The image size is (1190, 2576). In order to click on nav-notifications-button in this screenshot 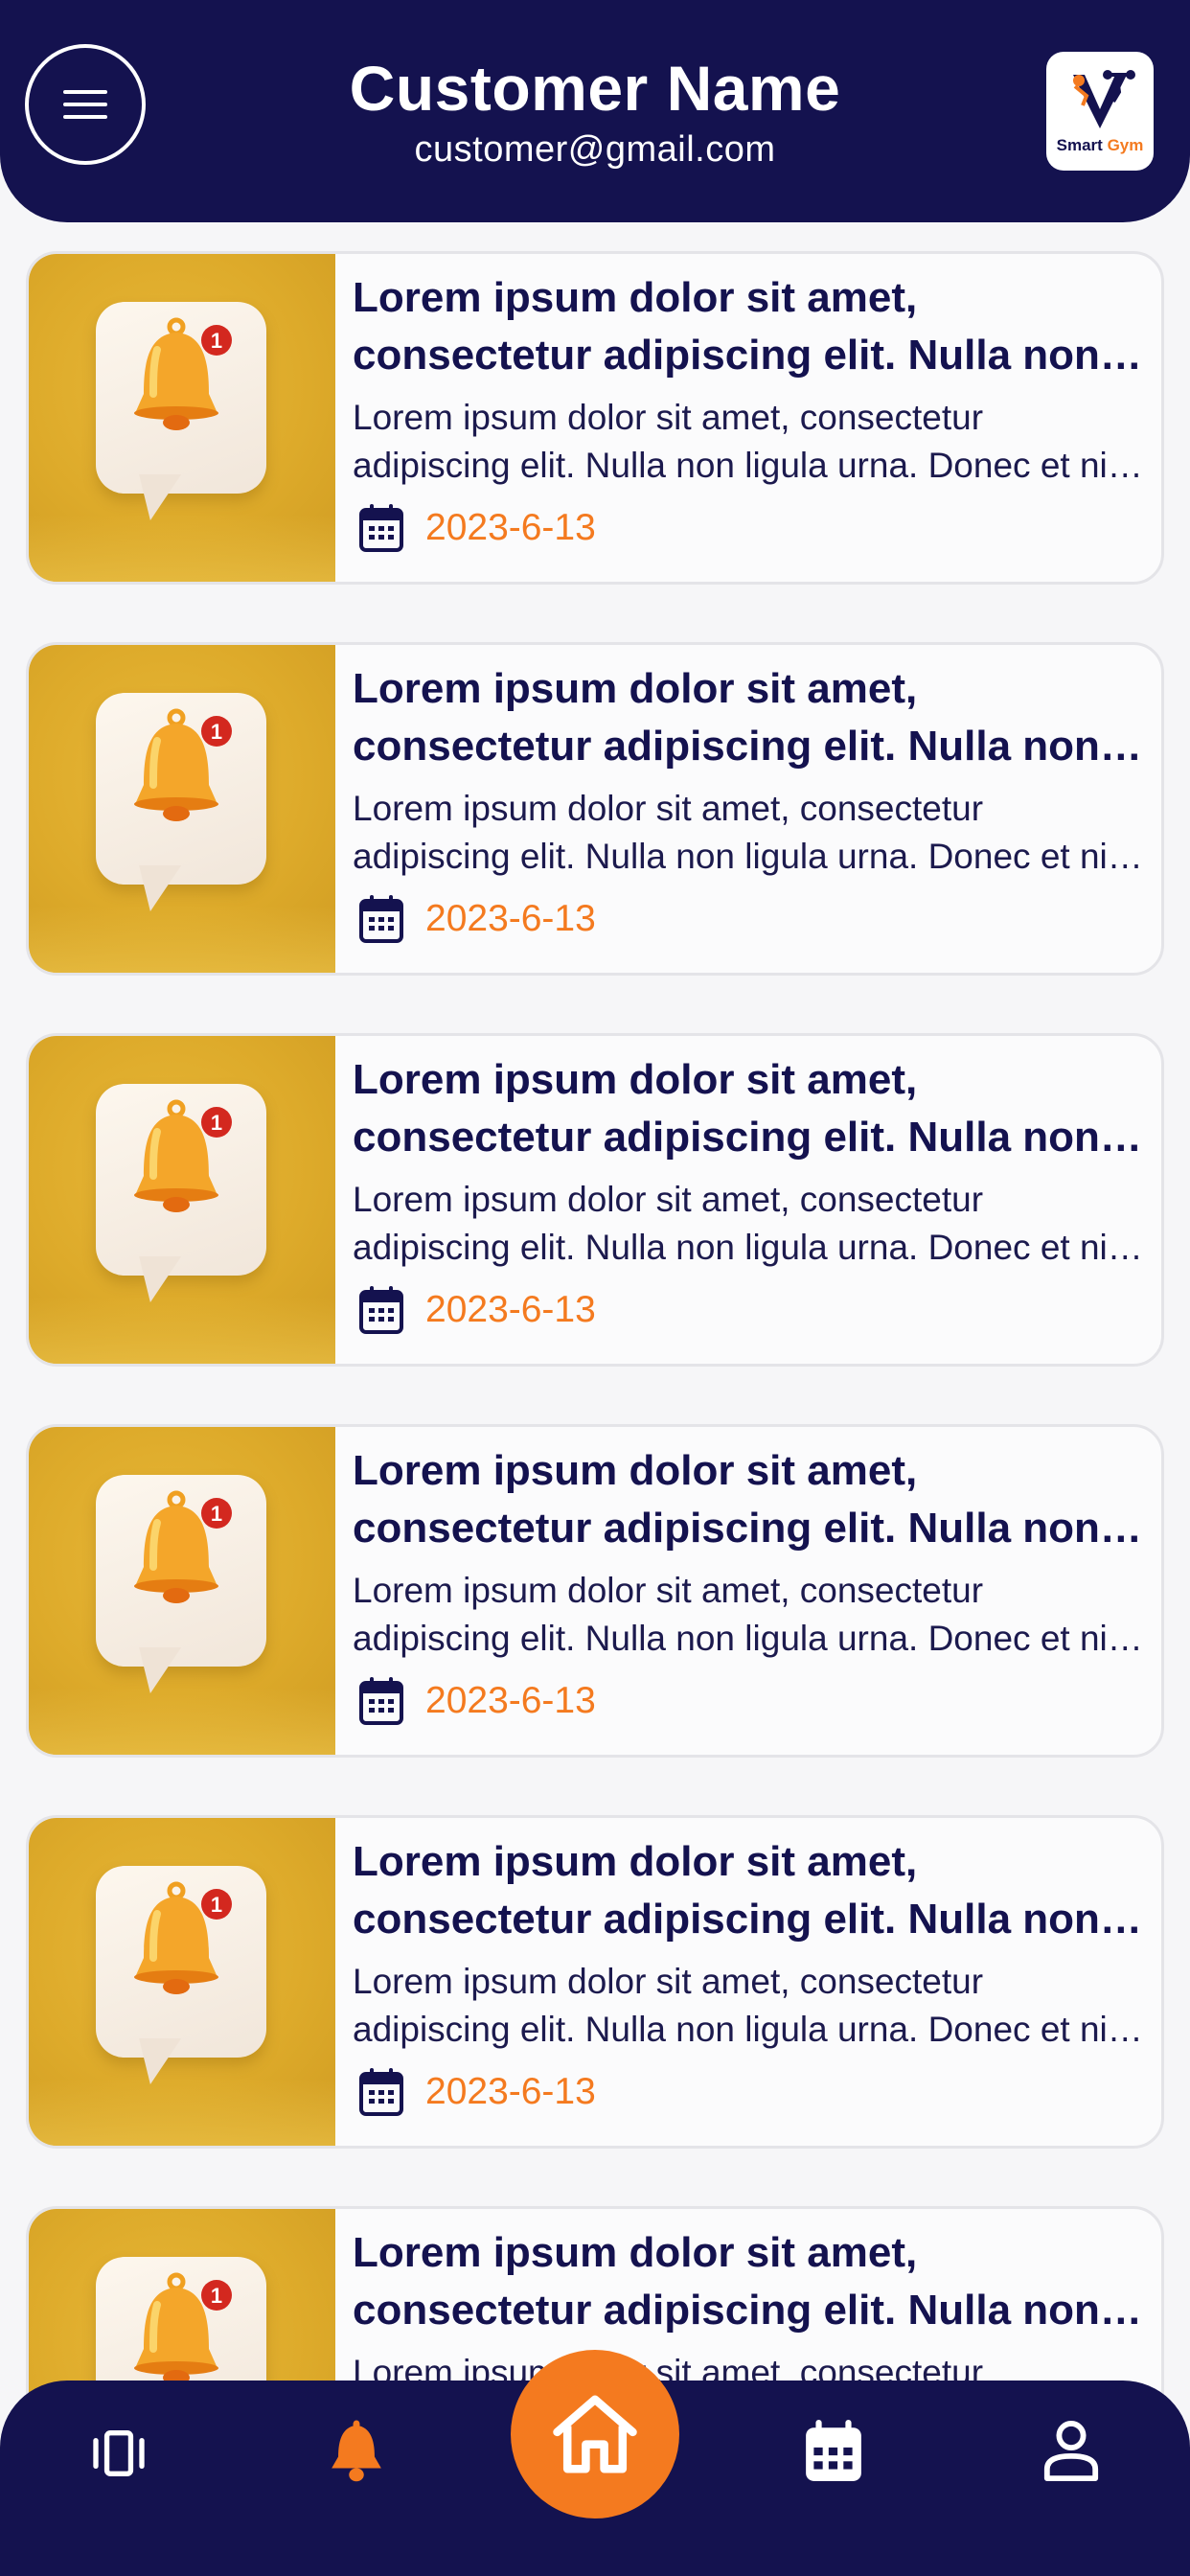, I will do `click(357, 2453)`.